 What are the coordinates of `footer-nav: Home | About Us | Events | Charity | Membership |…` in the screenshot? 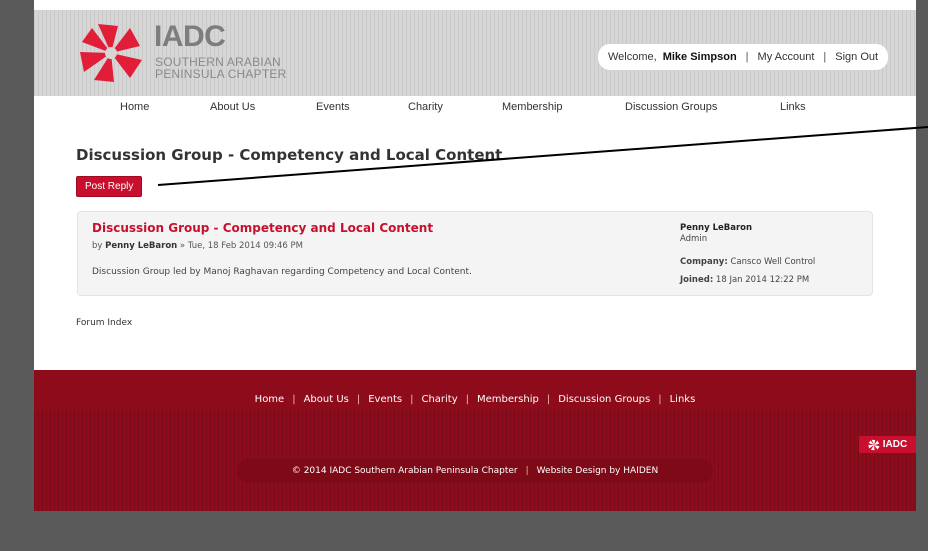 It's located at (475, 399).